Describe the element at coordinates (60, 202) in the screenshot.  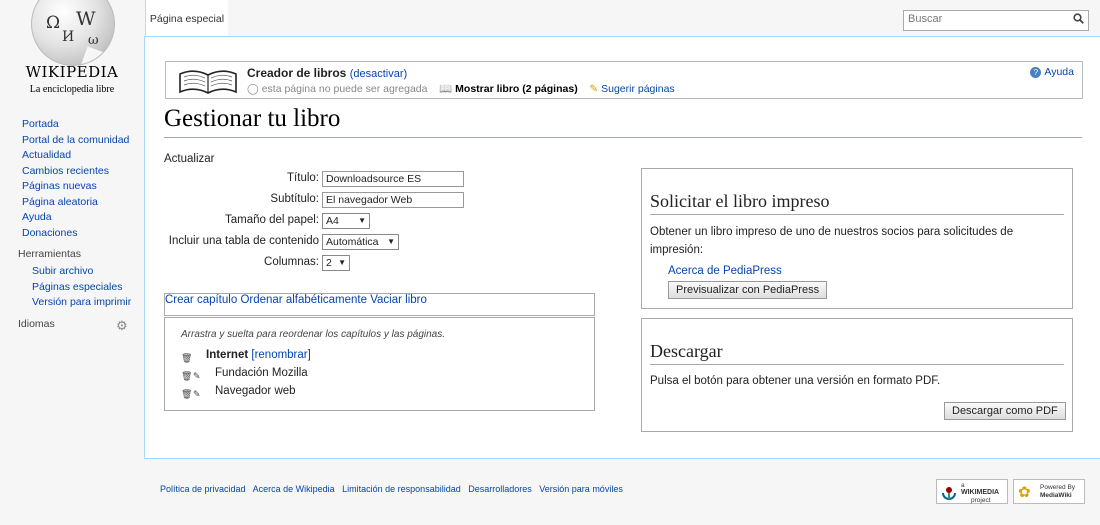
I see `sidebar-item-aleatoria: Página aleatoria` at that location.